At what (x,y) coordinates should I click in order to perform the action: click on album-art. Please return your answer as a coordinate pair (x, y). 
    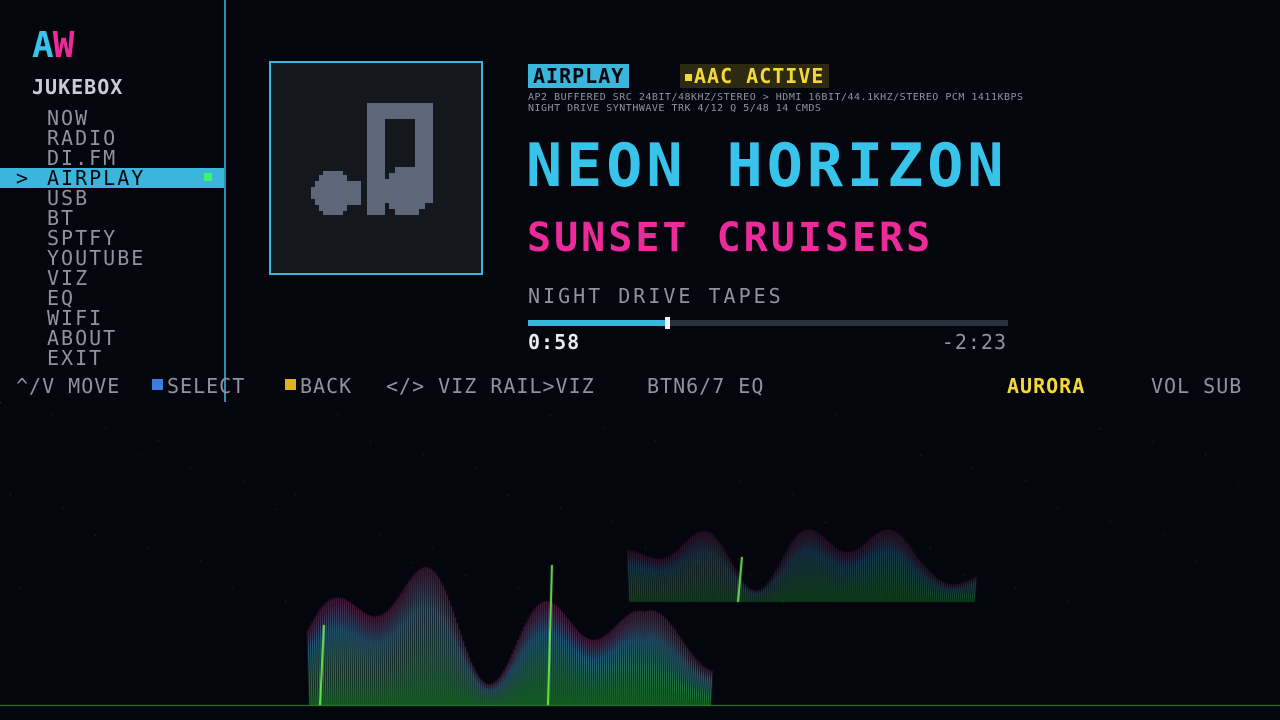
    Looking at the image, I should click on (376, 168).